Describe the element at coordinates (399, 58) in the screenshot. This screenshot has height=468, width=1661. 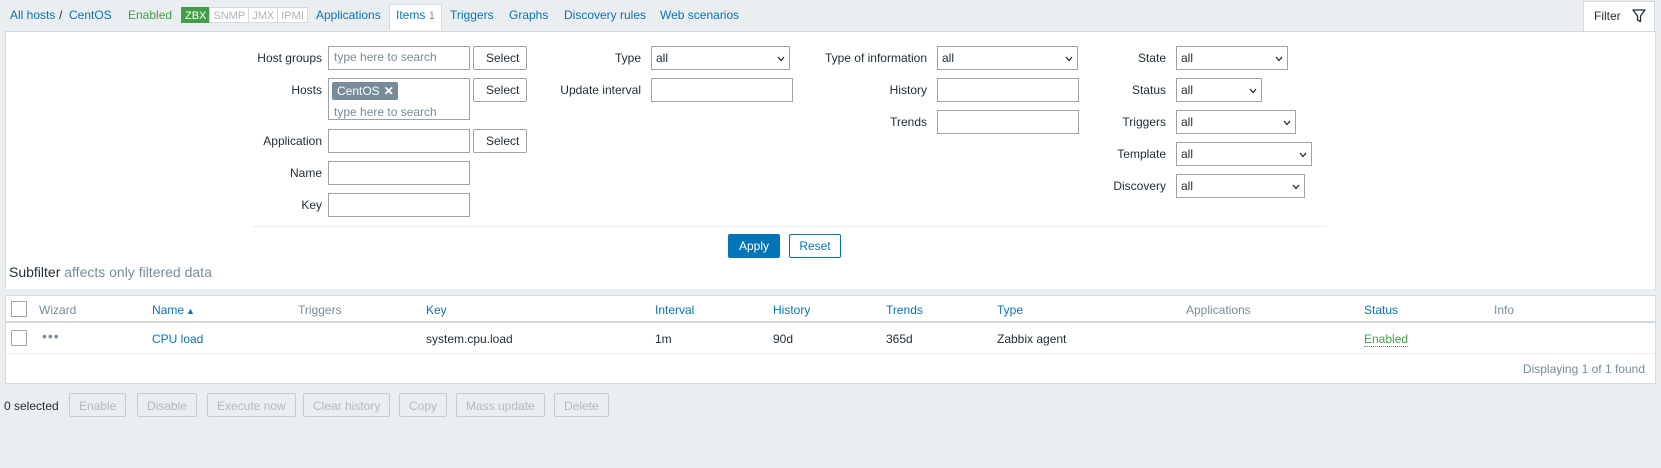
I see `host-groups-input: type here to search` at that location.